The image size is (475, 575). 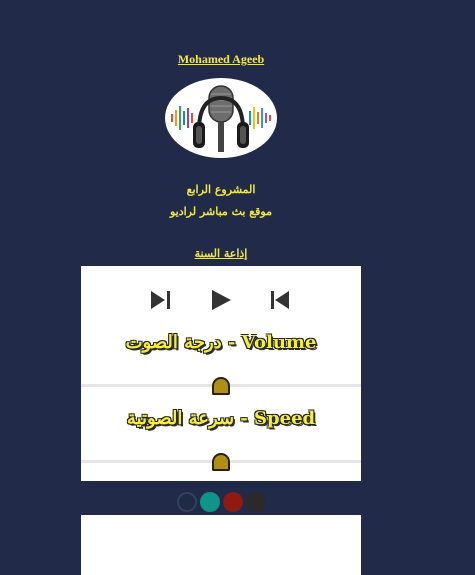 I want to click on skip-previous-icon, so click(x=280, y=300).